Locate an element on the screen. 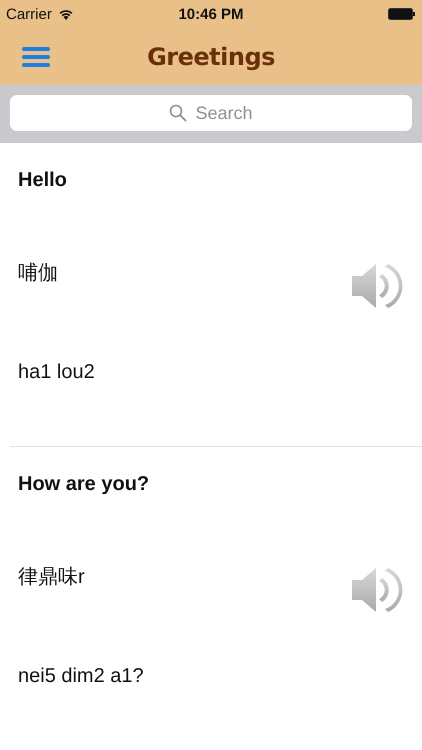 This screenshot has width=422, height=750. wifi-icon is located at coordinates (66, 14).